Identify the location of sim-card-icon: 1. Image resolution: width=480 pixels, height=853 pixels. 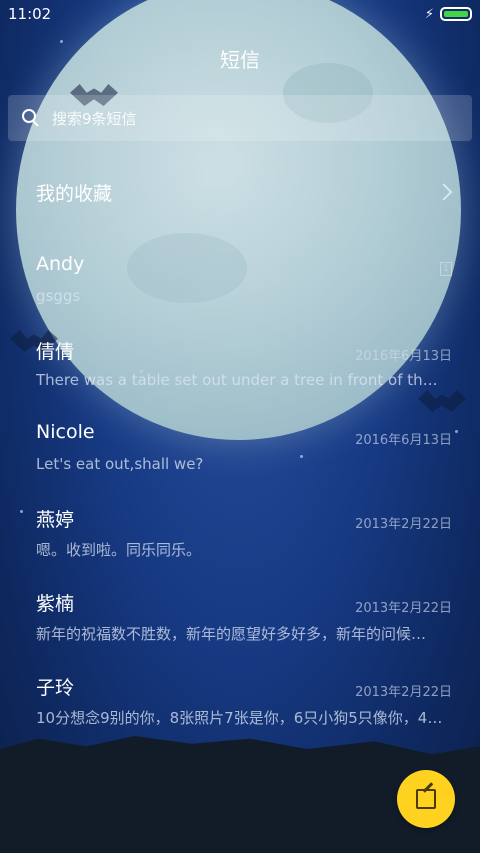
(446, 268).